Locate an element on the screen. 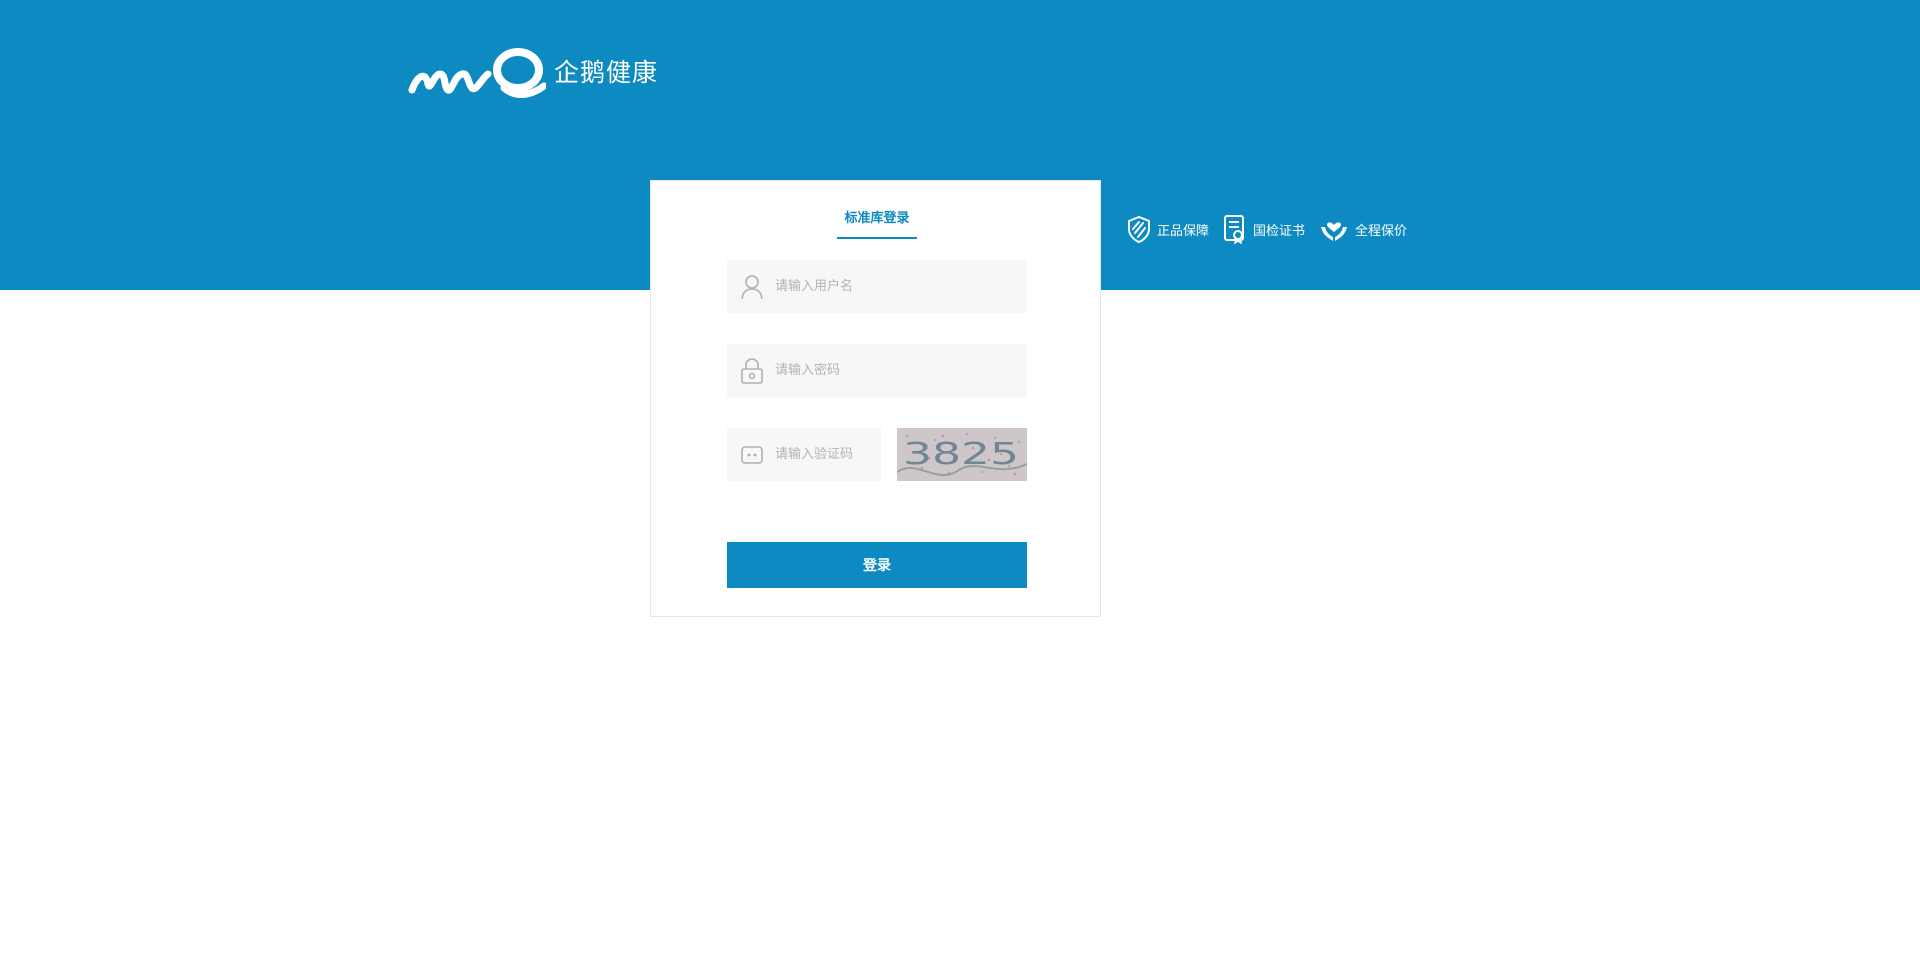  service-badges: 正品保障 国检证书 全程保价 is located at coordinates (1274, 229).